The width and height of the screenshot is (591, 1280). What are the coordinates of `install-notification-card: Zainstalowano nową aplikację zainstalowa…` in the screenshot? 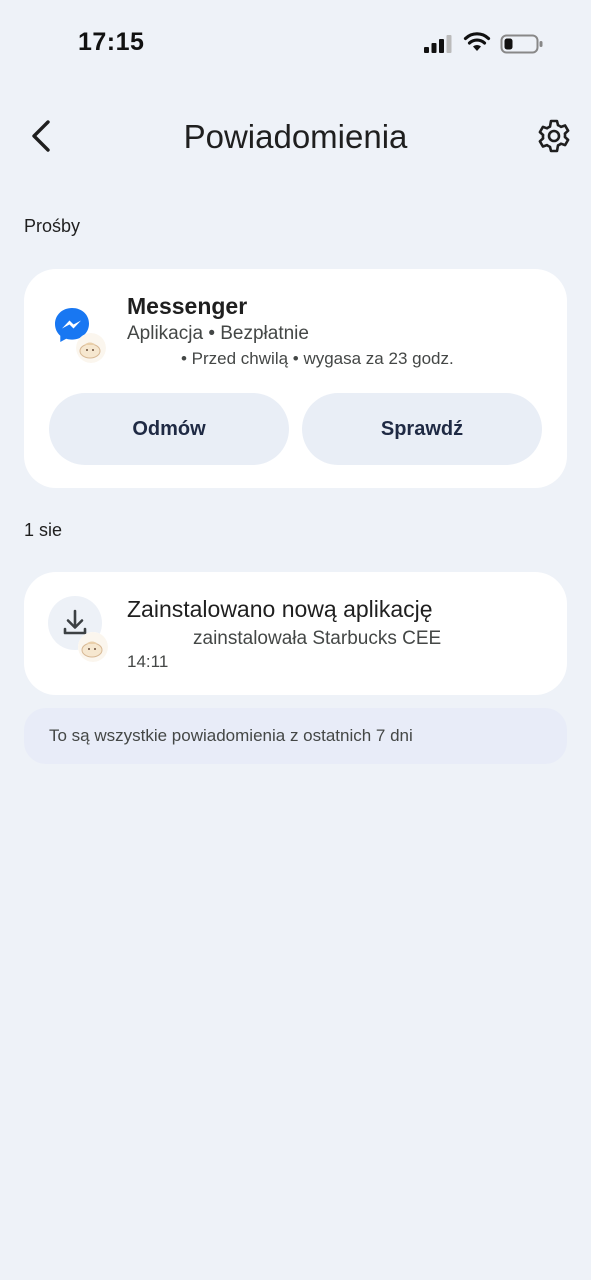 It's located at (295, 633).